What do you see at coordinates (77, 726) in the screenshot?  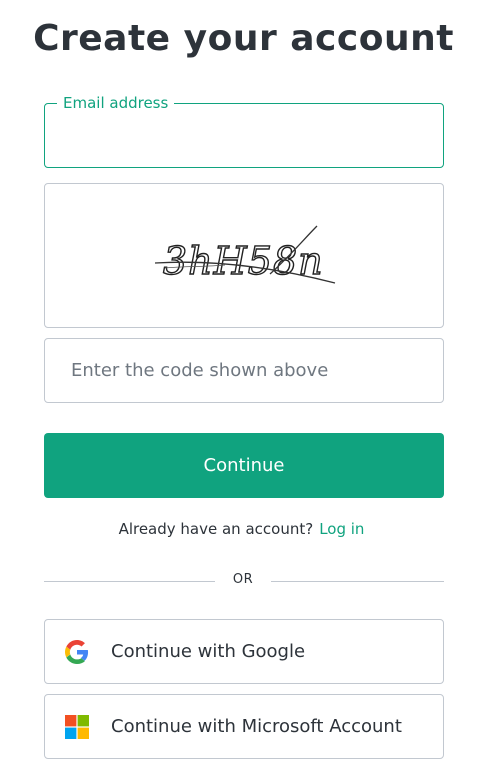 I see `microsoft-icon` at bounding box center [77, 726].